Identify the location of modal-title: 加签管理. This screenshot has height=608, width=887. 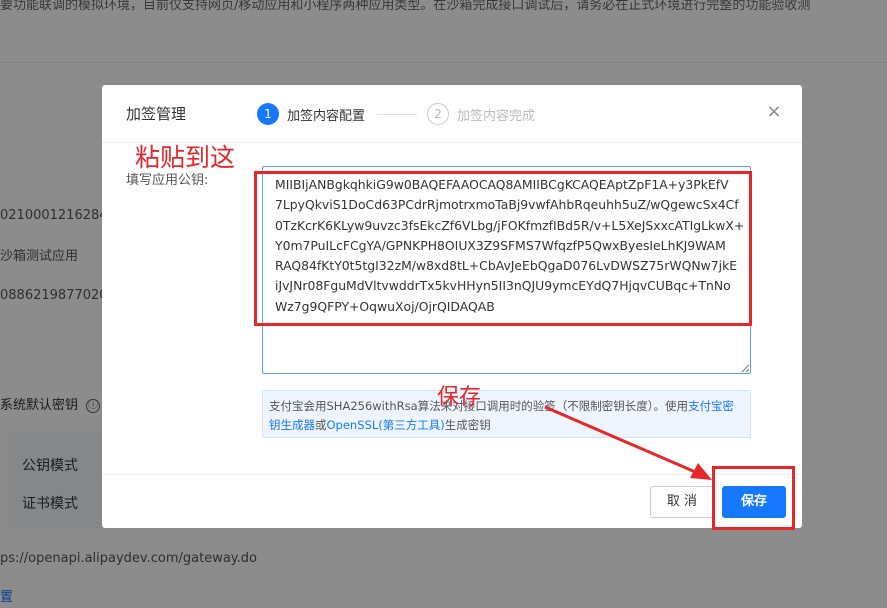
(156, 114).